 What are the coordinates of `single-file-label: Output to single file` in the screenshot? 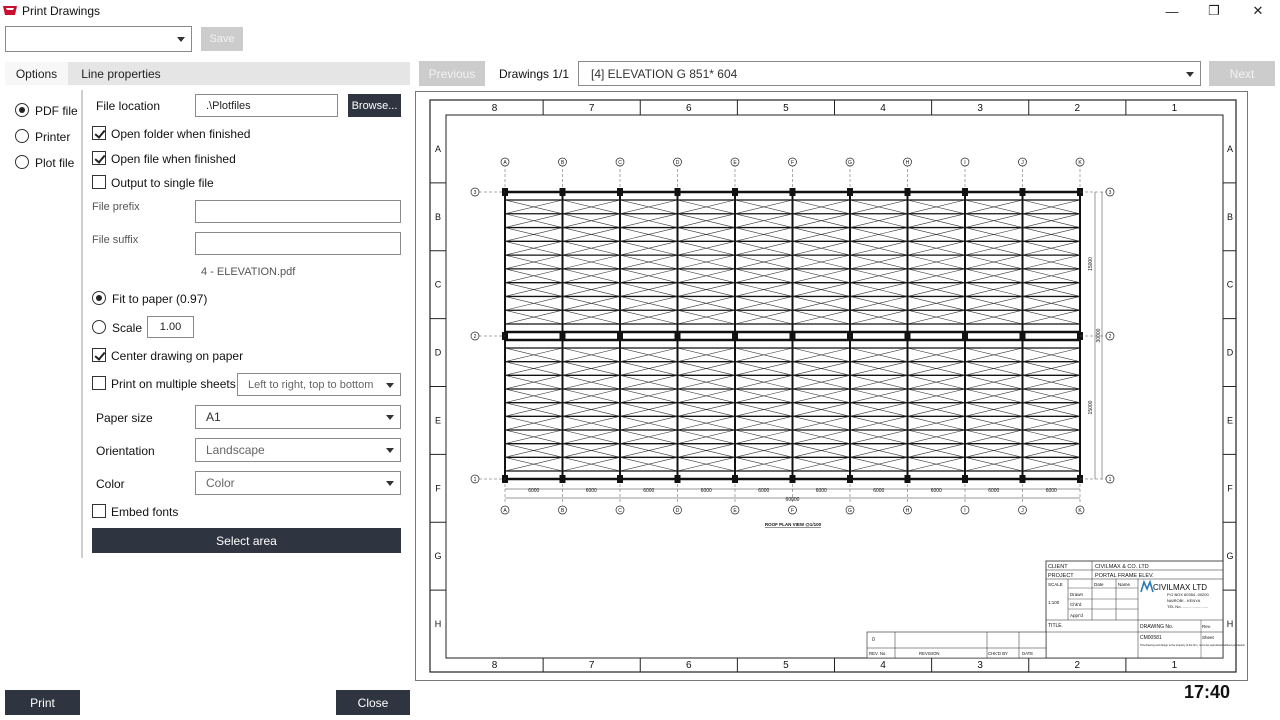 It's located at (162, 183).